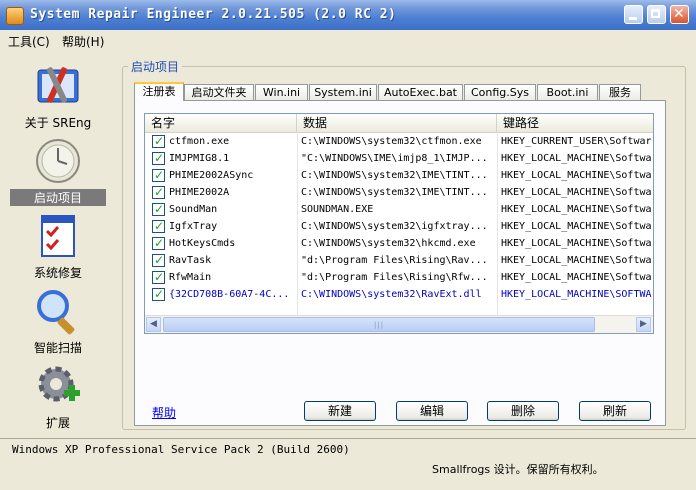 The image size is (696, 490). I want to click on sidebar-item-about: 关于 SREng, so click(58, 96).